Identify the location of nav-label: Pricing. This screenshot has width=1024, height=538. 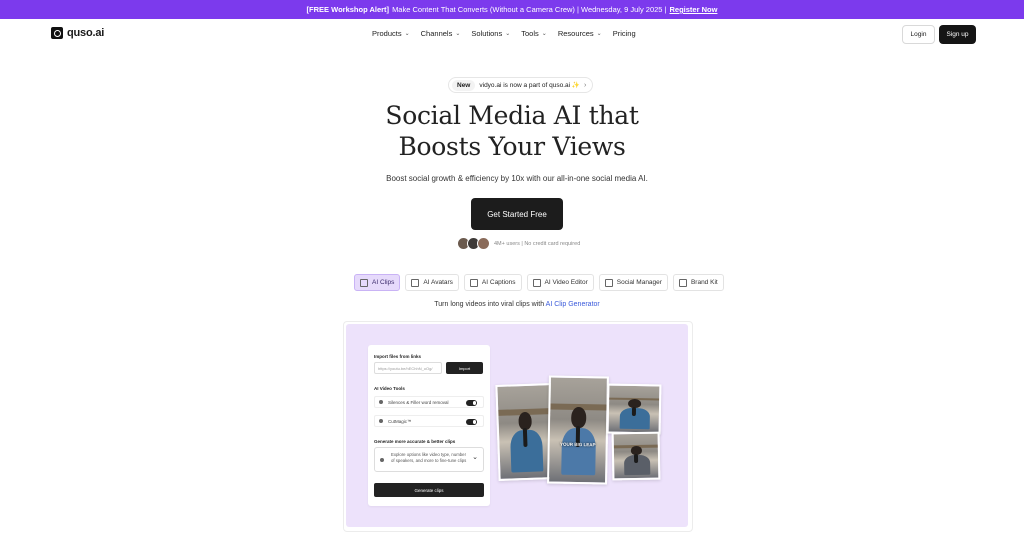
(624, 33).